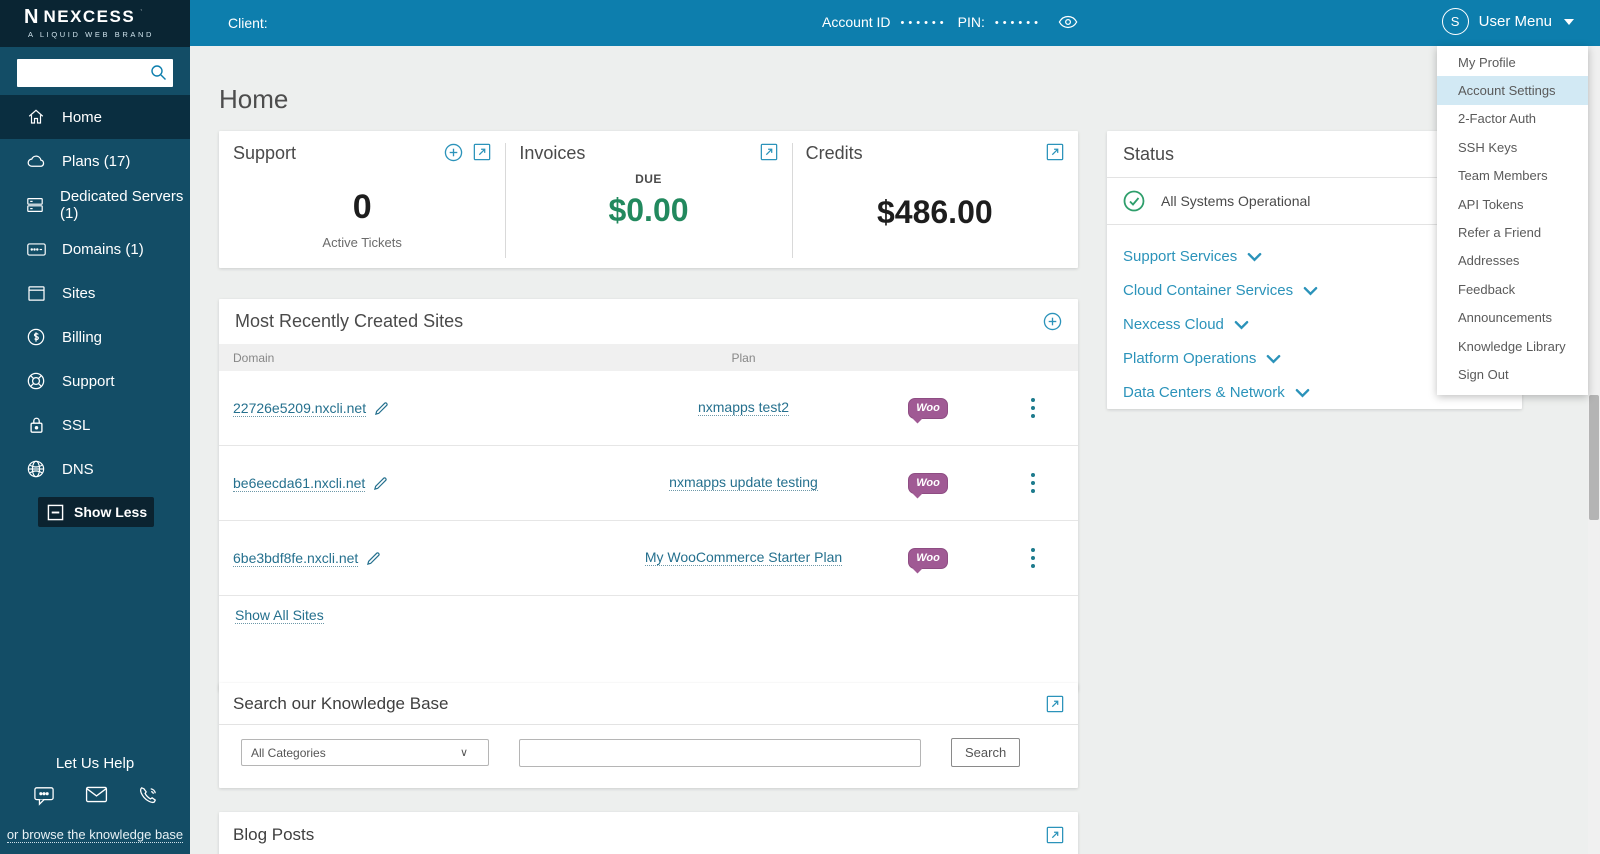  I want to click on active-tickets-count: 0, so click(362, 207).